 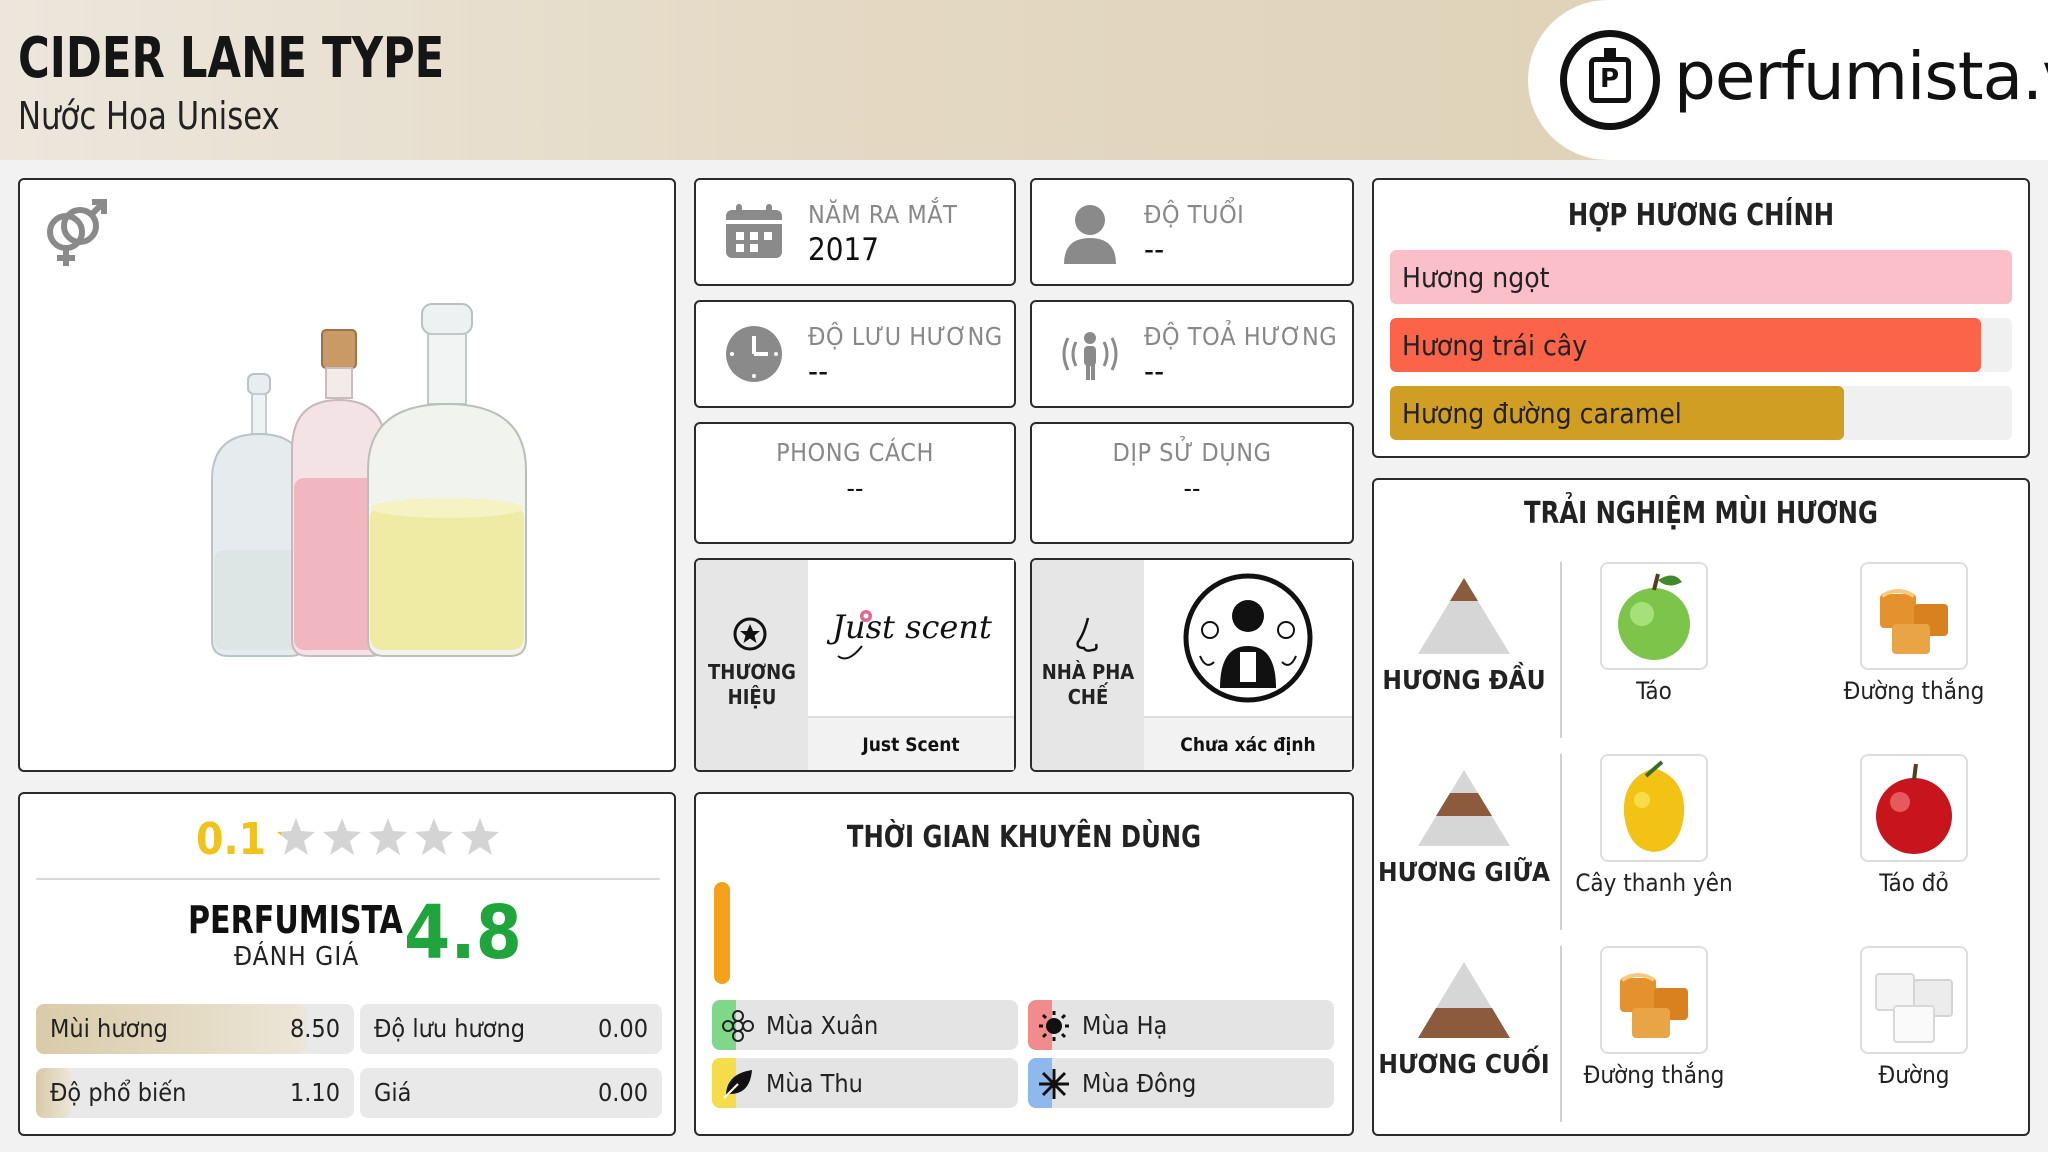 What do you see at coordinates (369, 480) in the screenshot?
I see `perfume-bottles-image` at bounding box center [369, 480].